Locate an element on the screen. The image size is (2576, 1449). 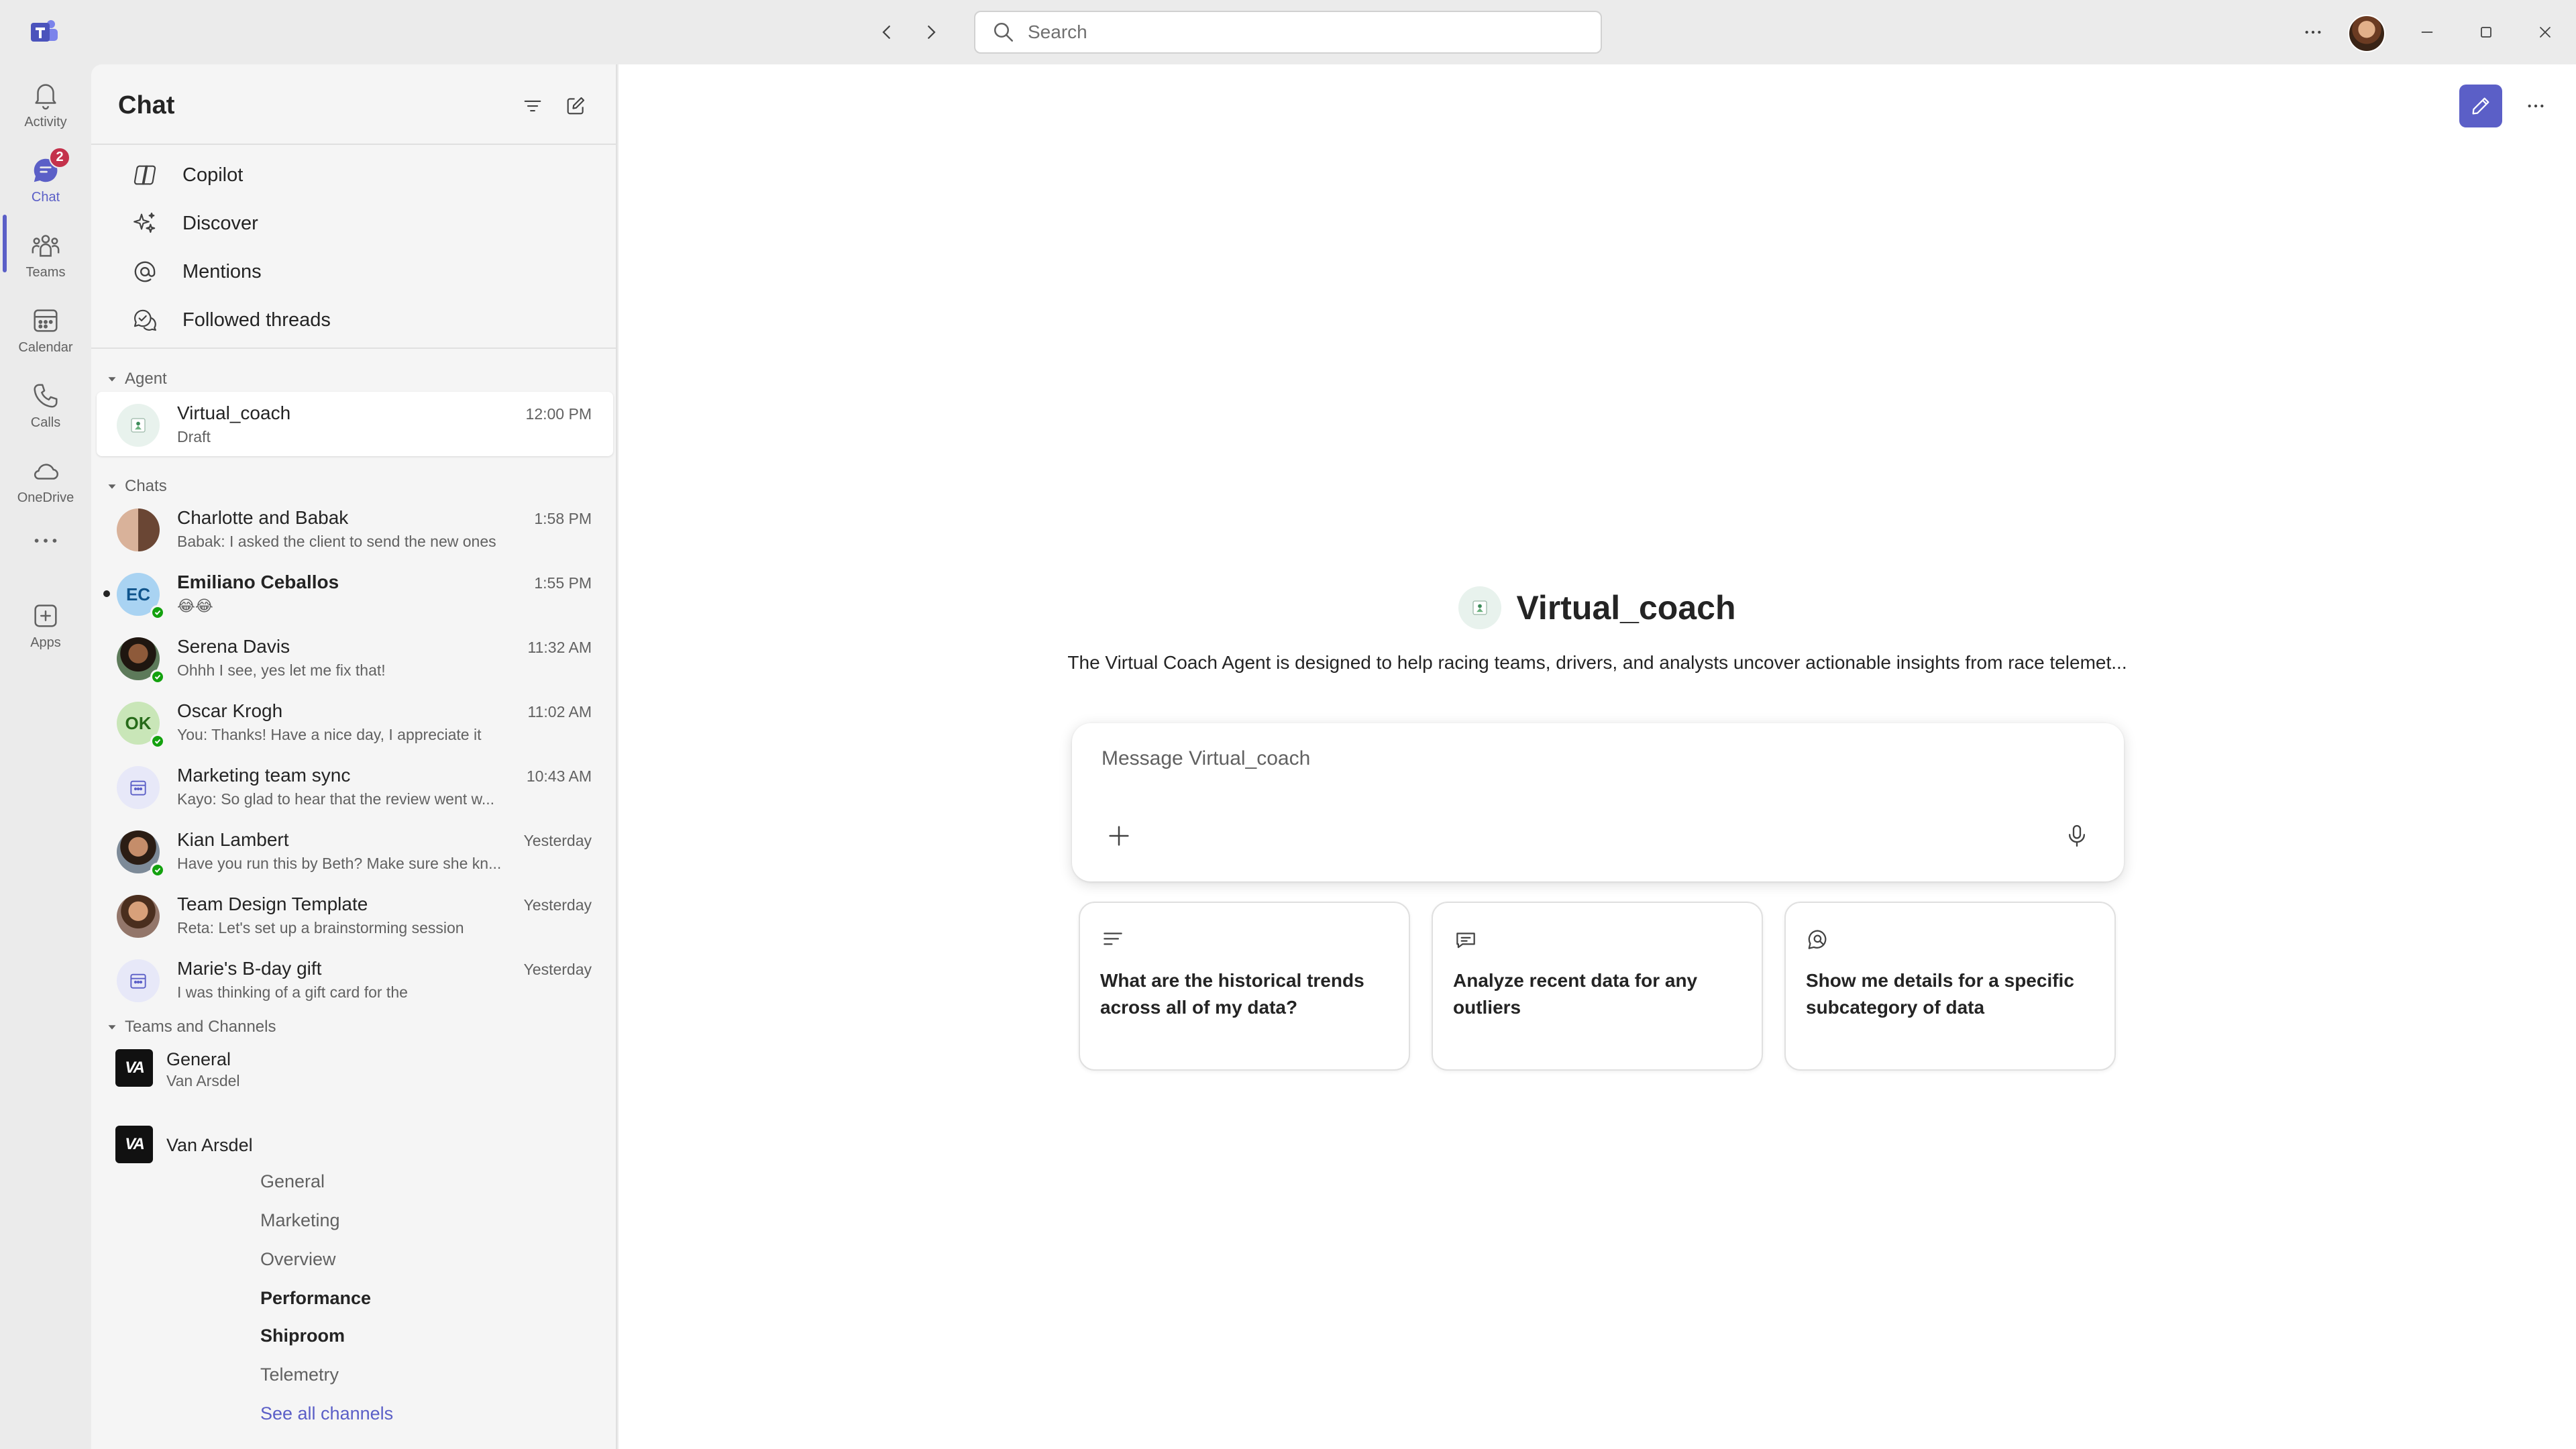
section-label: Agent is located at coordinates (146, 379).